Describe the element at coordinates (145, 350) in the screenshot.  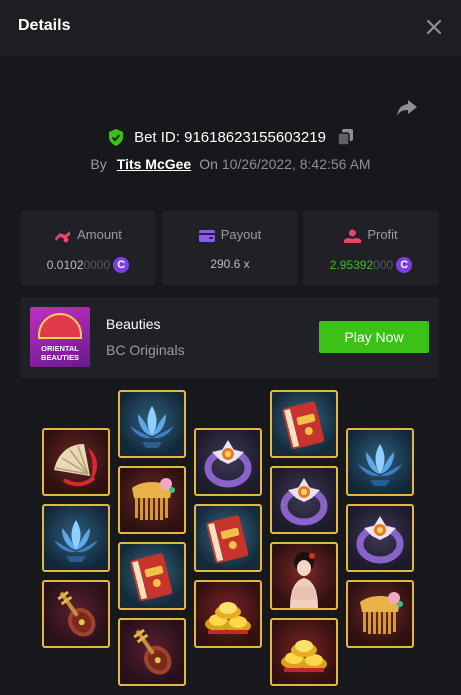
I see `game-provider: BC Originals` at that location.